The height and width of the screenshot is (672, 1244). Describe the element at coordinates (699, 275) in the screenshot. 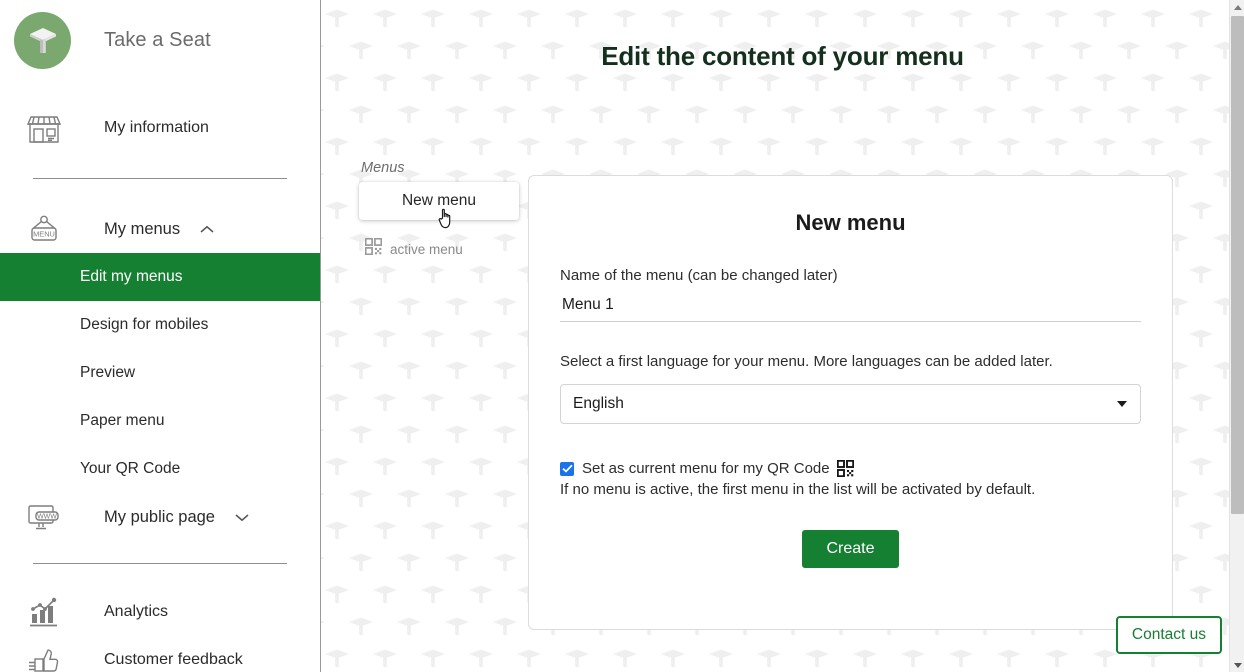

I see `menu-name-label: Name of the menu (can be changed later)` at that location.